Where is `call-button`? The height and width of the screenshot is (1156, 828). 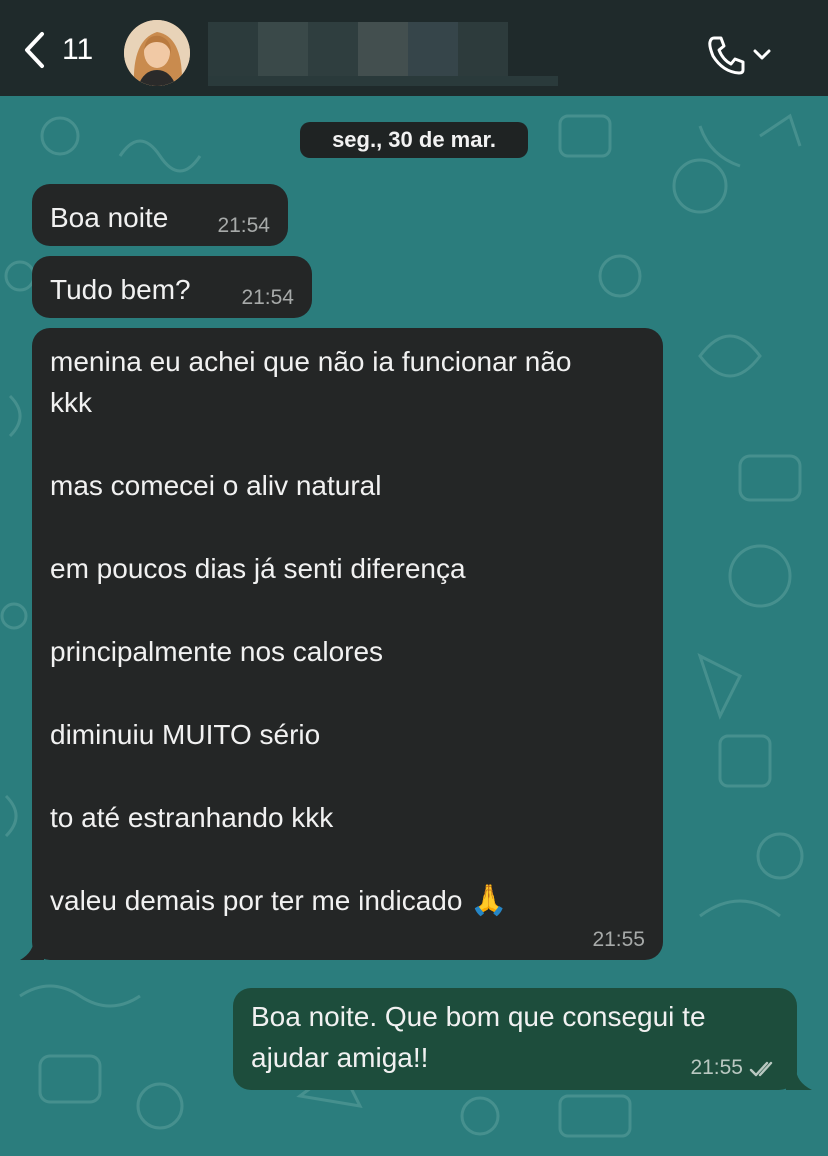 call-button is located at coordinates (739, 55).